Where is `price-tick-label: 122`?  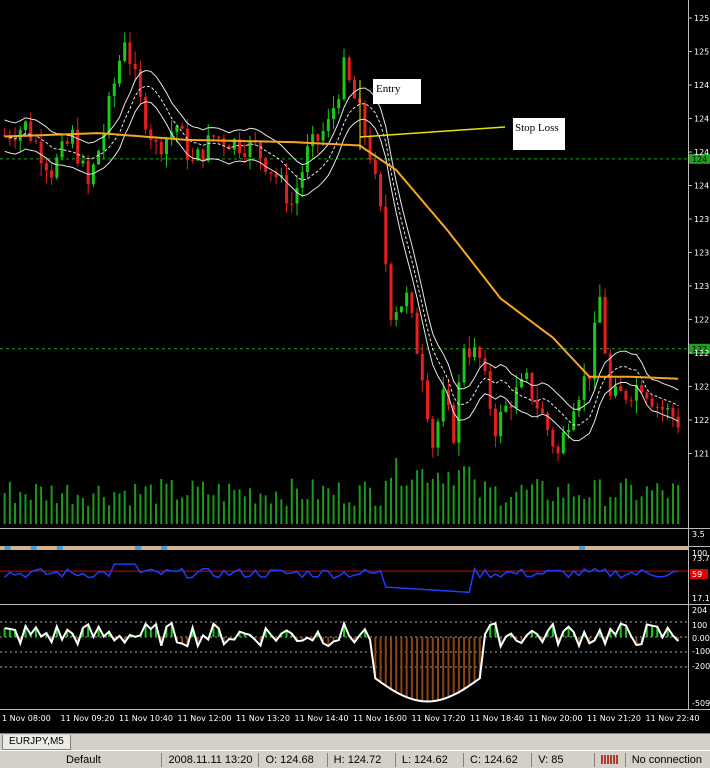
price-tick-label: 122 is located at coordinates (701, 387).